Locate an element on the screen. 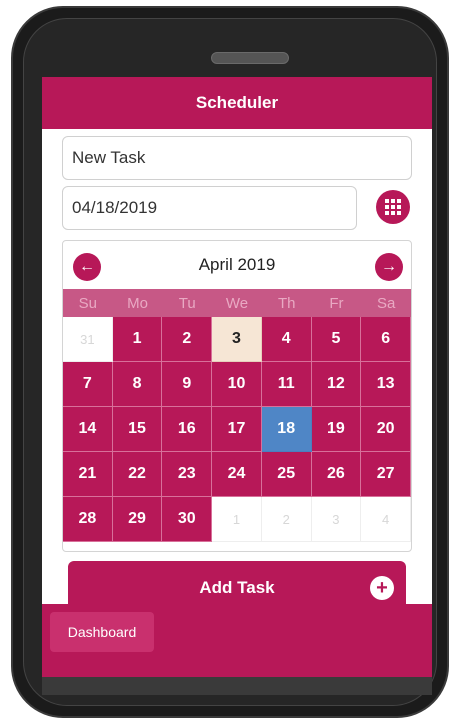 The height and width of the screenshot is (722, 461). new-task-input: New Task is located at coordinates (237, 158).